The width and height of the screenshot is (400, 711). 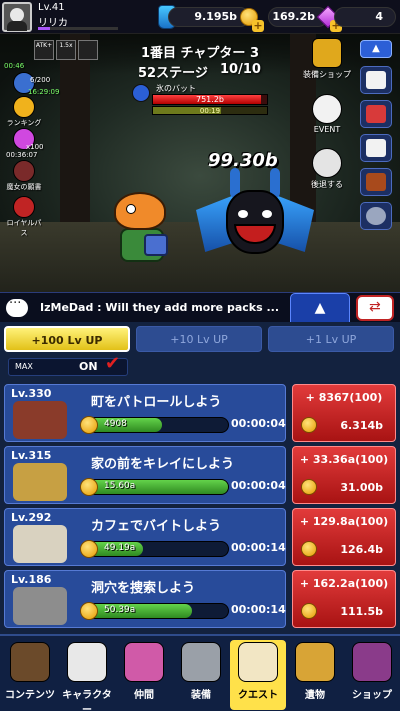 What do you see at coordinates (120, 486) in the screenshot?
I see `quest-reward: 15.60a` at bounding box center [120, 486].